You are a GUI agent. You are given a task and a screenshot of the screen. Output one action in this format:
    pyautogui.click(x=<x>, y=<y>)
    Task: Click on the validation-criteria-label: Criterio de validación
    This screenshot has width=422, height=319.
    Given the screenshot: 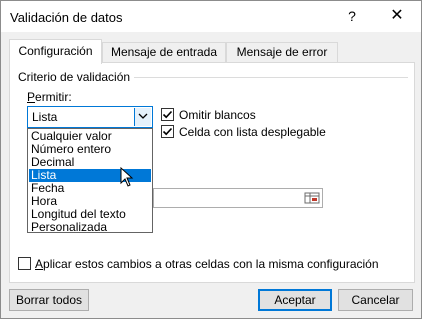 What is the action you would take?
    pyautogui.click(x=74, y=77)
    